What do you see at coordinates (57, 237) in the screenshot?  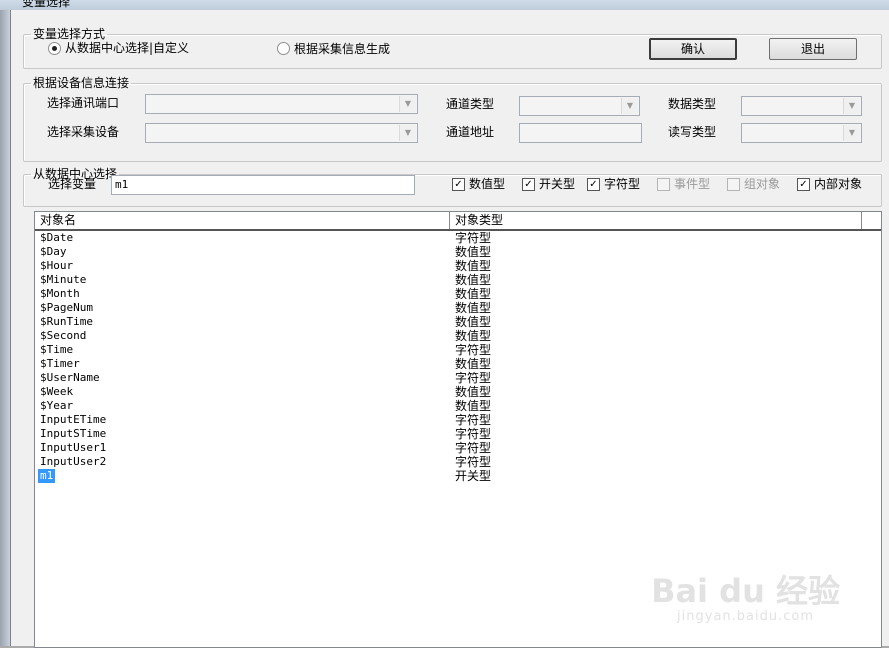 I see `object-name-cell: $Date` at bounding box center [57, 237].